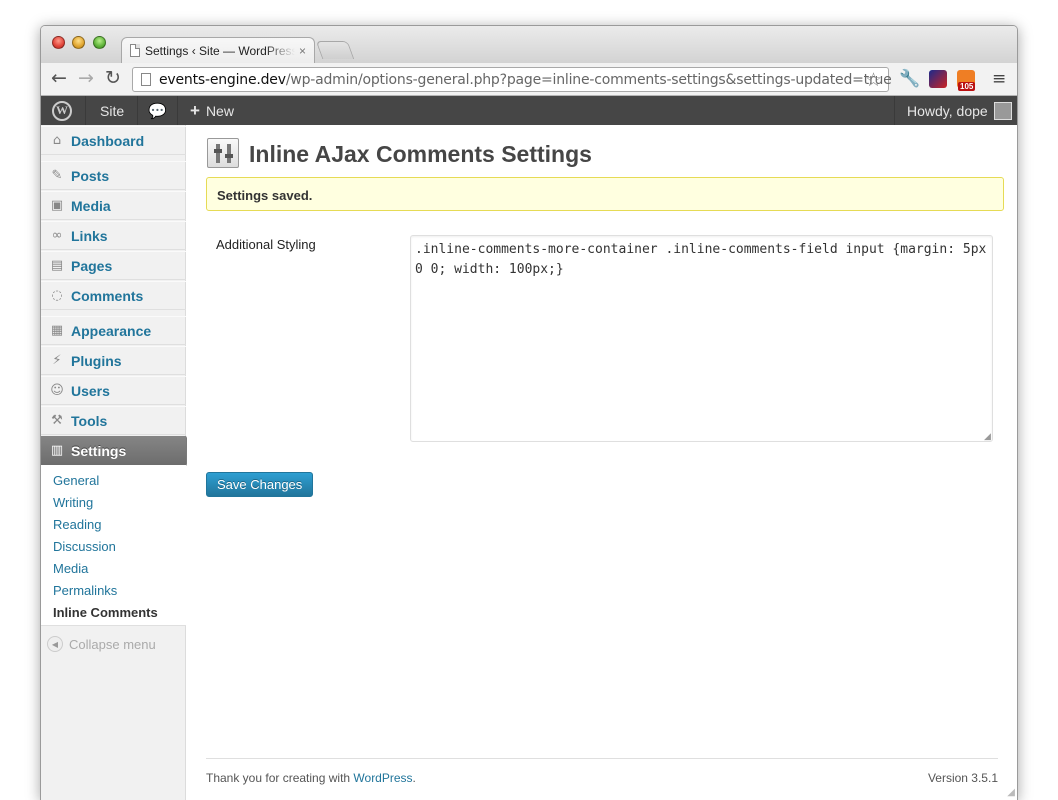 The width and height of the screenshot is (1058, 800). Describe the element at coordinates (89, 420) in the screenshot. I see `menu-label: Tools` at that location.